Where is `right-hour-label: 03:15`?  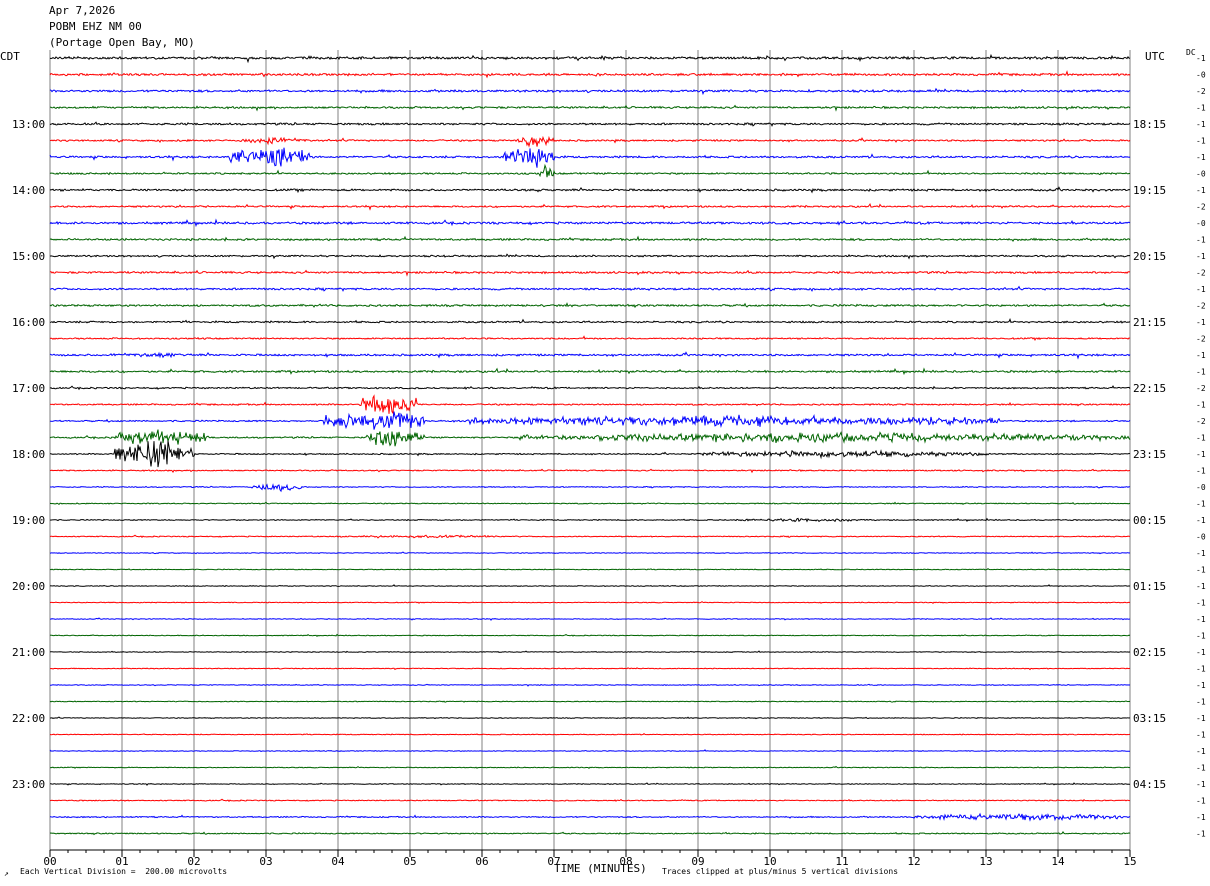 right-hour-label: 03:15 is located at coordinates (1149, 718).